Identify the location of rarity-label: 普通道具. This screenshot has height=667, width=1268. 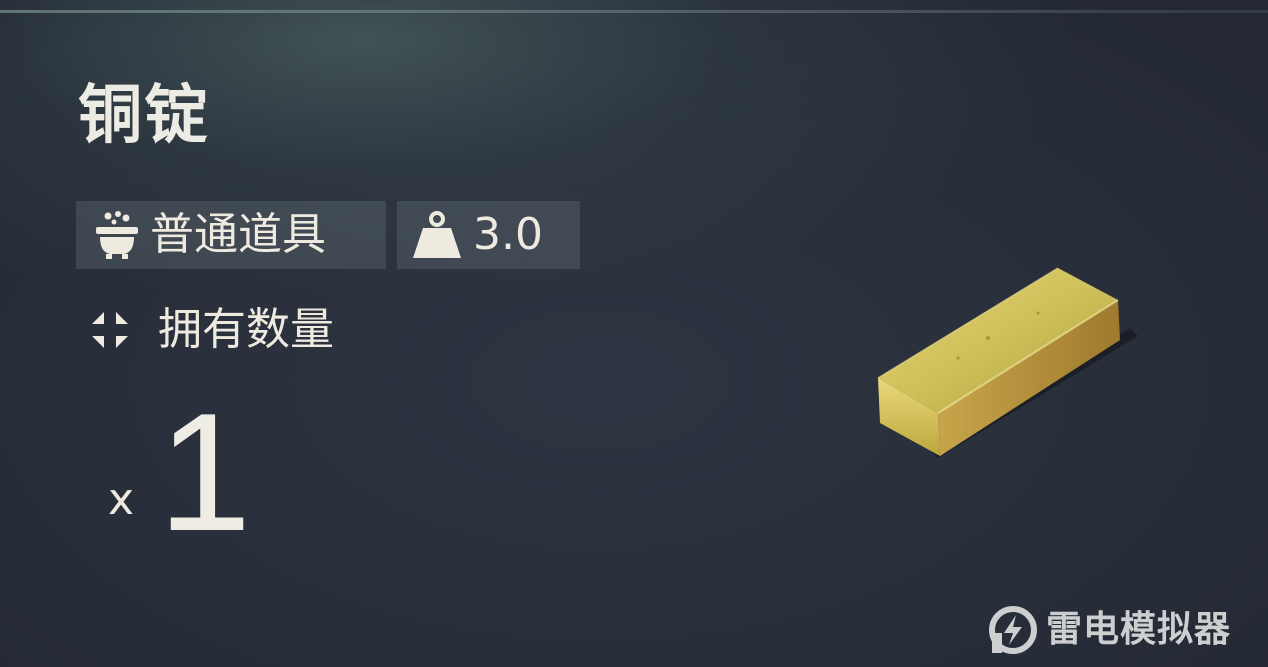
(238, 234).